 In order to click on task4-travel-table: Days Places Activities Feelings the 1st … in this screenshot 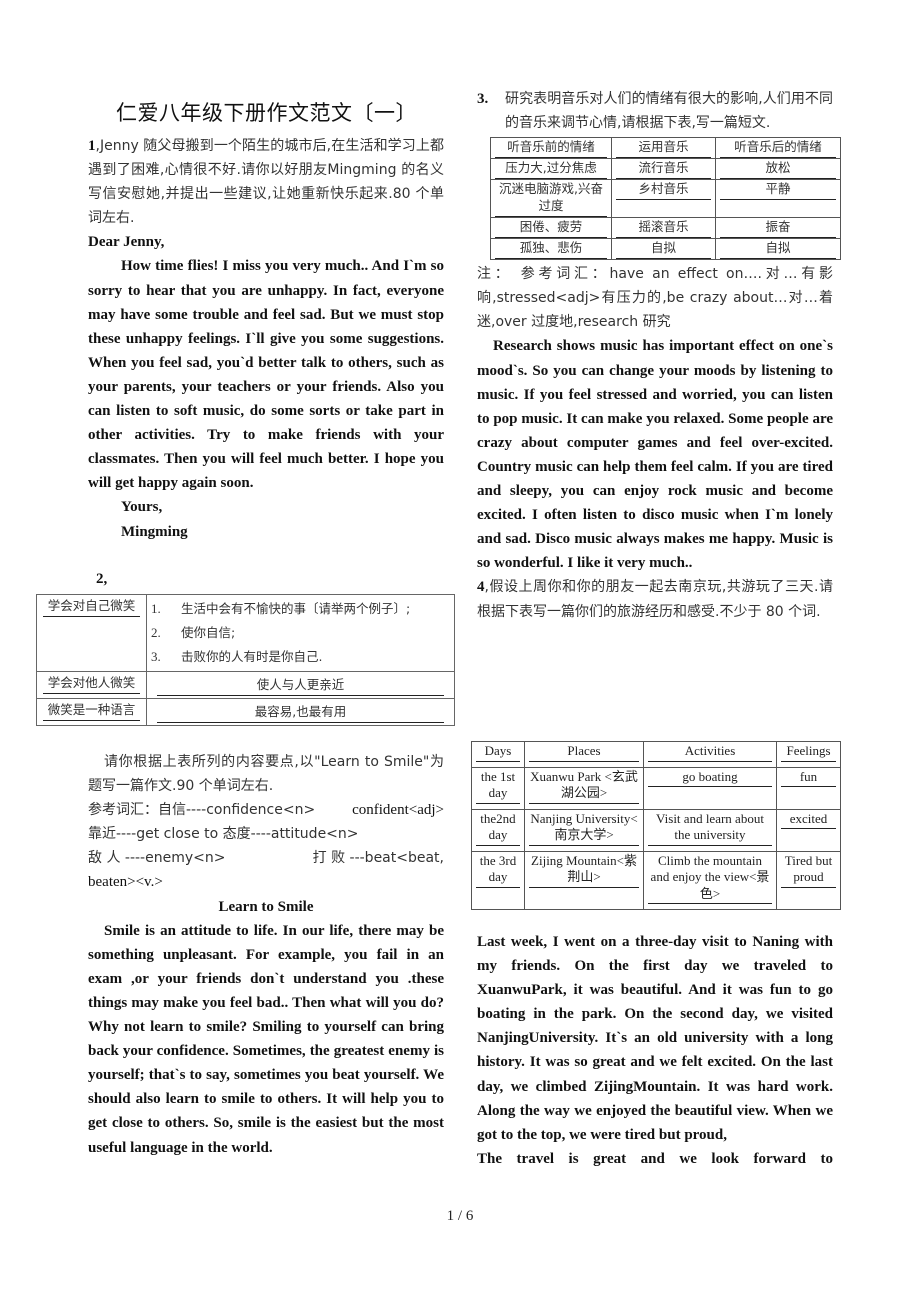, I will do `click(656, 825)`.